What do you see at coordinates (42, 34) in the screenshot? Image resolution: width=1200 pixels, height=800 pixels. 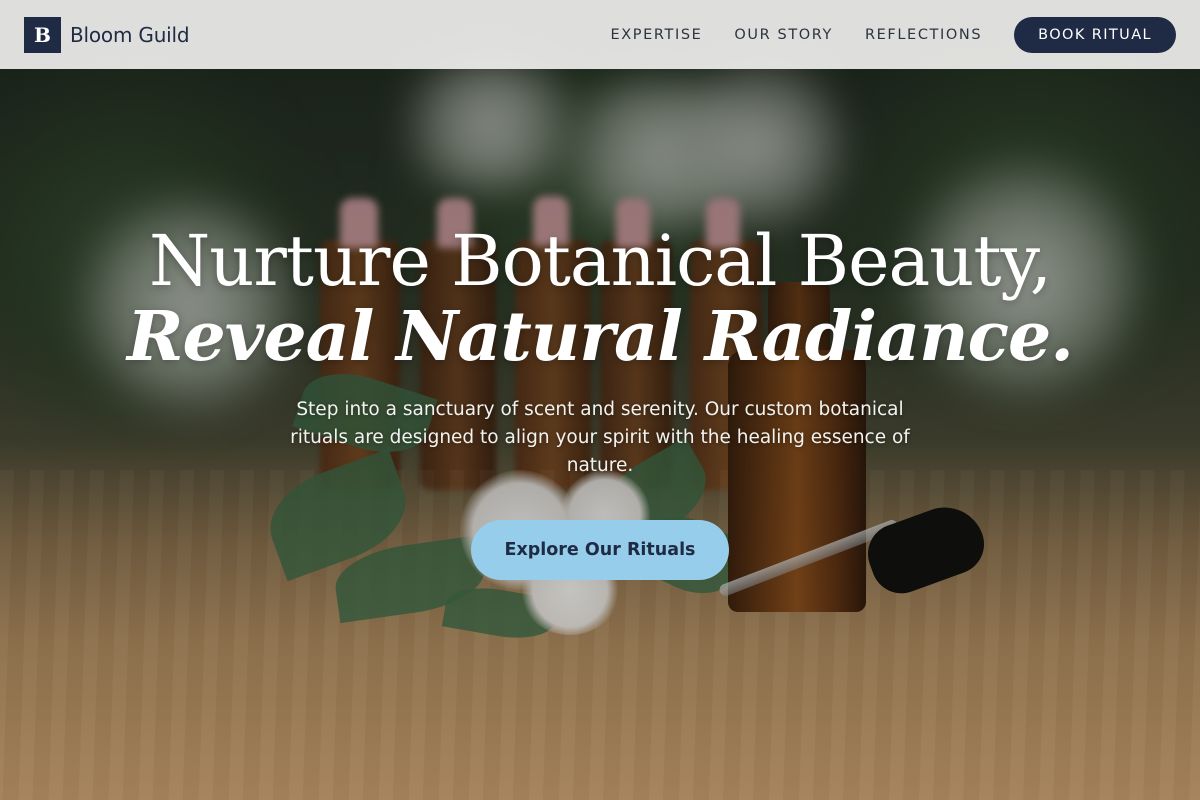 I see `logo-icon: B` at bounding box center [42, 34].